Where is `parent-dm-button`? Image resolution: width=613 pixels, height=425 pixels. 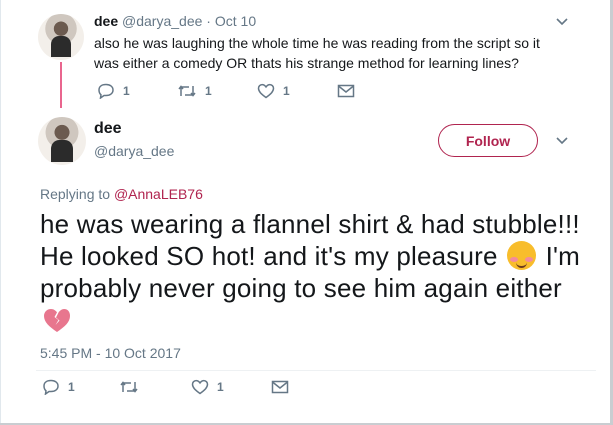
parent-dm-button is located at coordinates (346, 91).